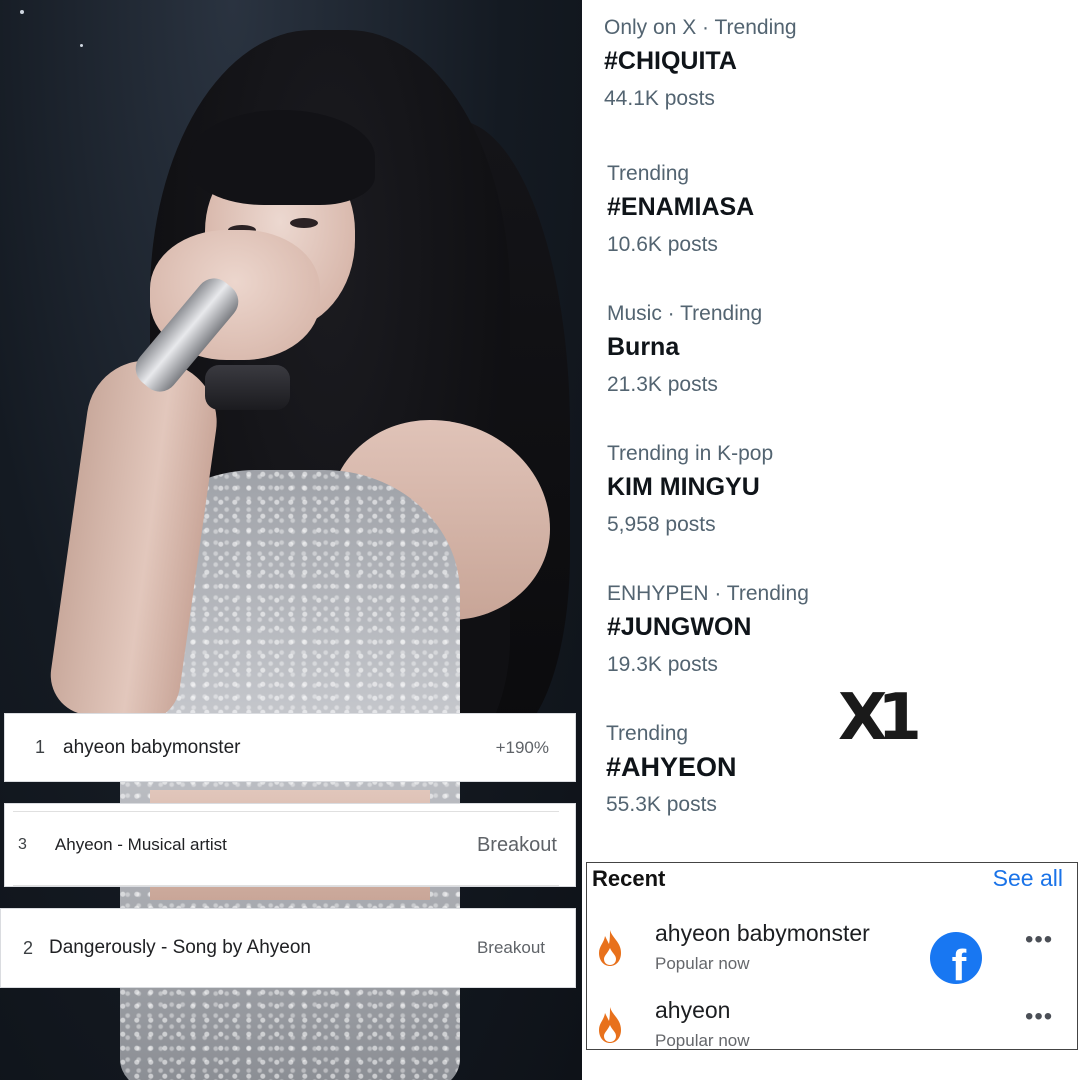 The width and height of the screenshot is (1080, 1080). What do you see at coordinates (700, 27) in the screenshot?
I see `trend-meta: Only on X · Trending` at bounding box center [700, 27].